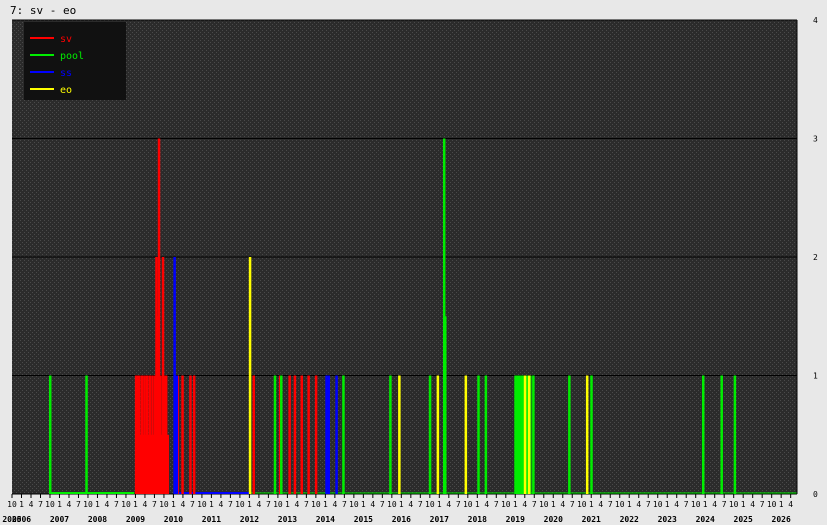 The height and width of the screenshot is (525, 827). I want to click on legend-label-sv: sv, so click(66, 39).